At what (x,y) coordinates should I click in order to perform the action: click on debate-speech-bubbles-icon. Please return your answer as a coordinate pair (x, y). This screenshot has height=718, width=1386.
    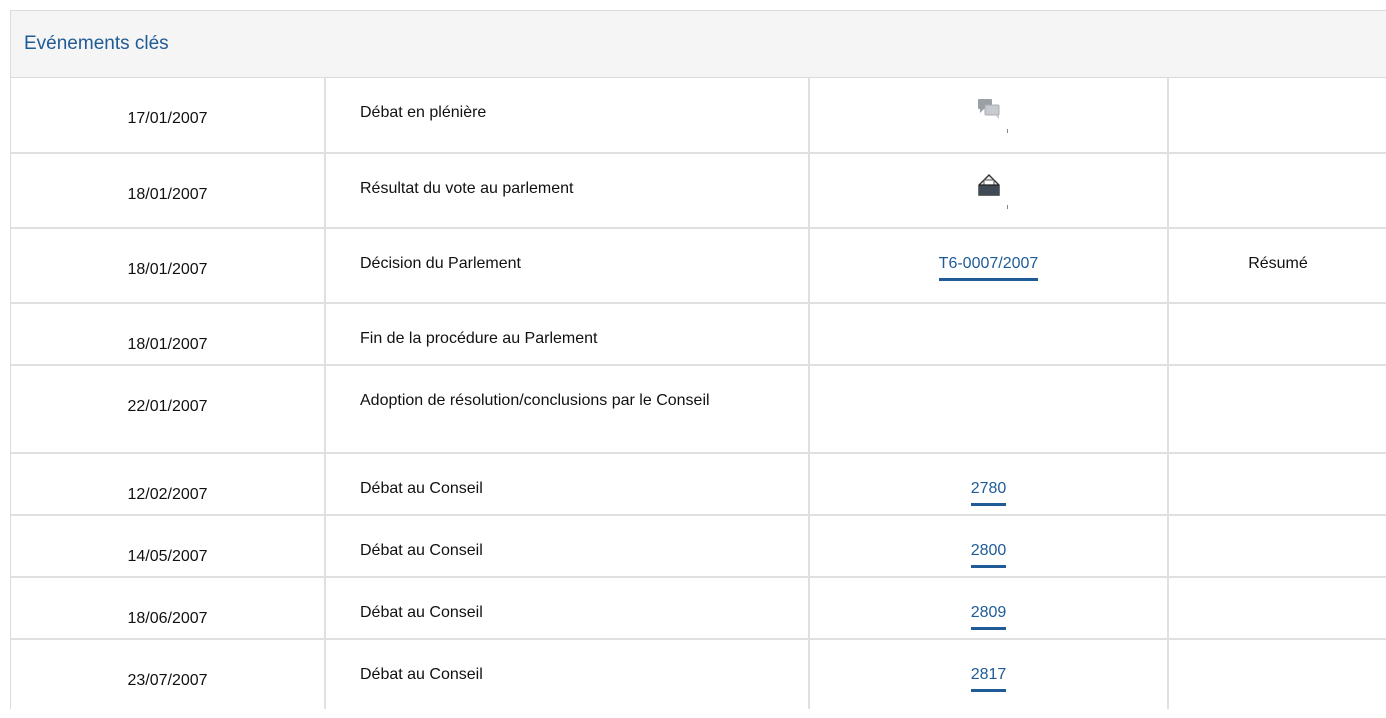
    Looking at the image, I should click on (991, 115).